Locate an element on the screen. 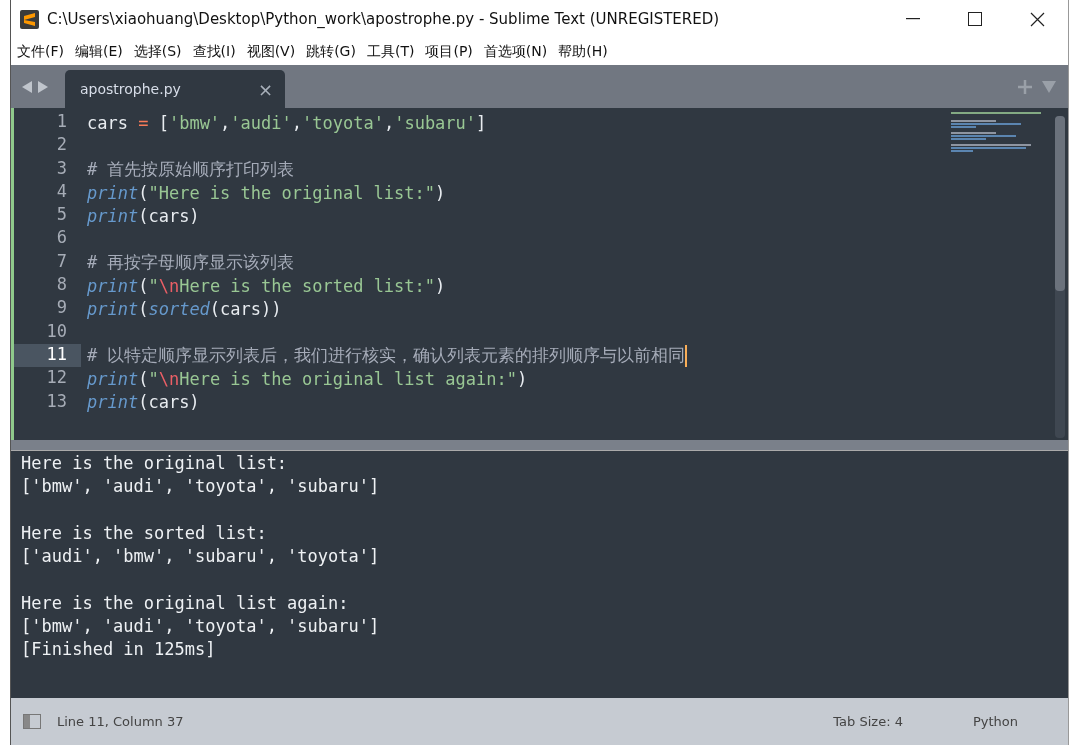 The image size is (1080, 745). menu-item: 编辑(E) is located at coordinates (99, 51).